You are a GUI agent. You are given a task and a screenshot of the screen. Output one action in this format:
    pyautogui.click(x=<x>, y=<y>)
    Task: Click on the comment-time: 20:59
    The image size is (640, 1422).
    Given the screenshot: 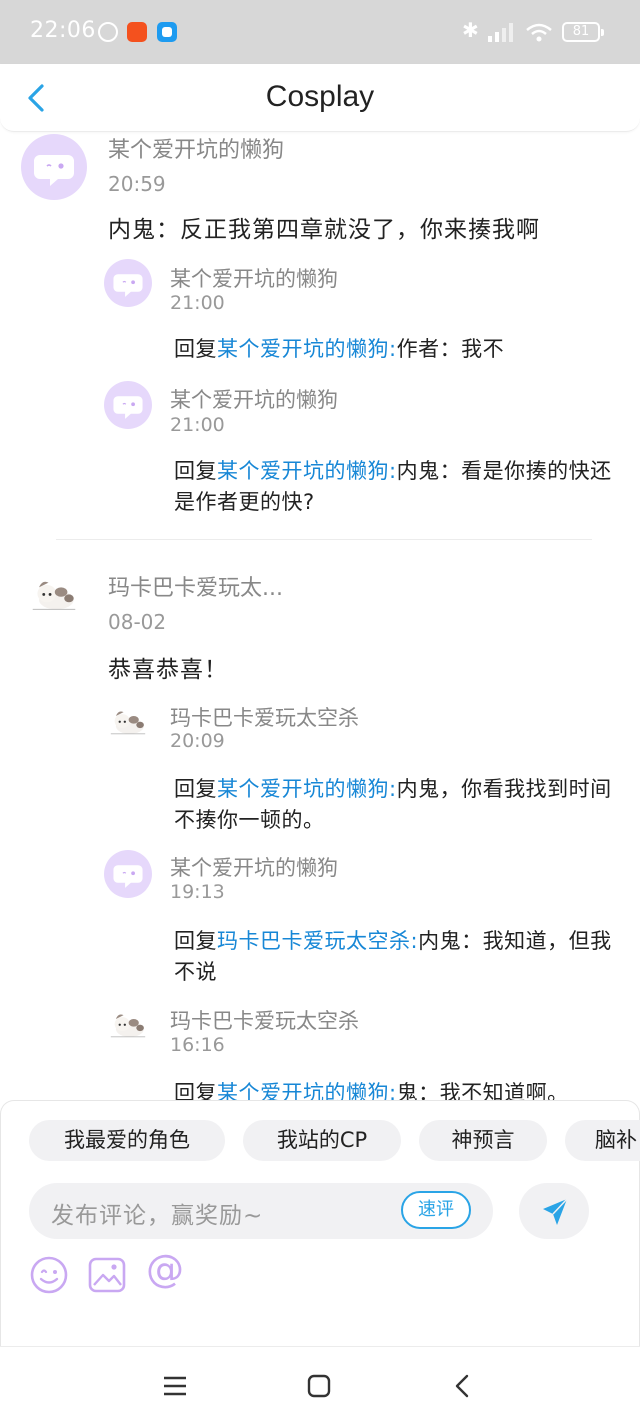 What is the action you would take?
    pyautogui.click(x=137, y=184)
    